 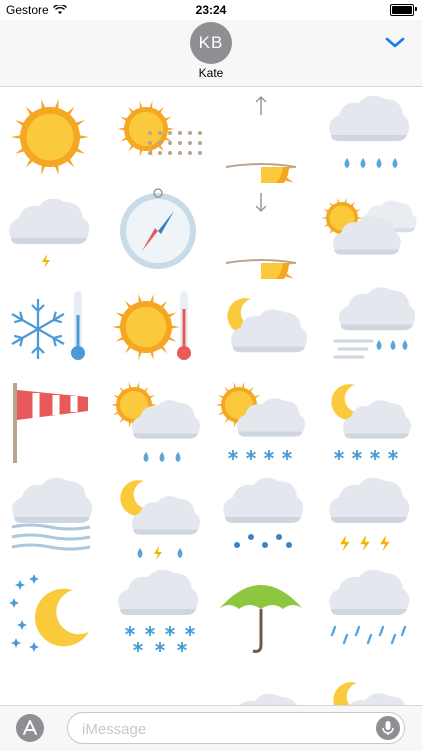 I want to click on microphone-icon, so click(x=388, y=728).